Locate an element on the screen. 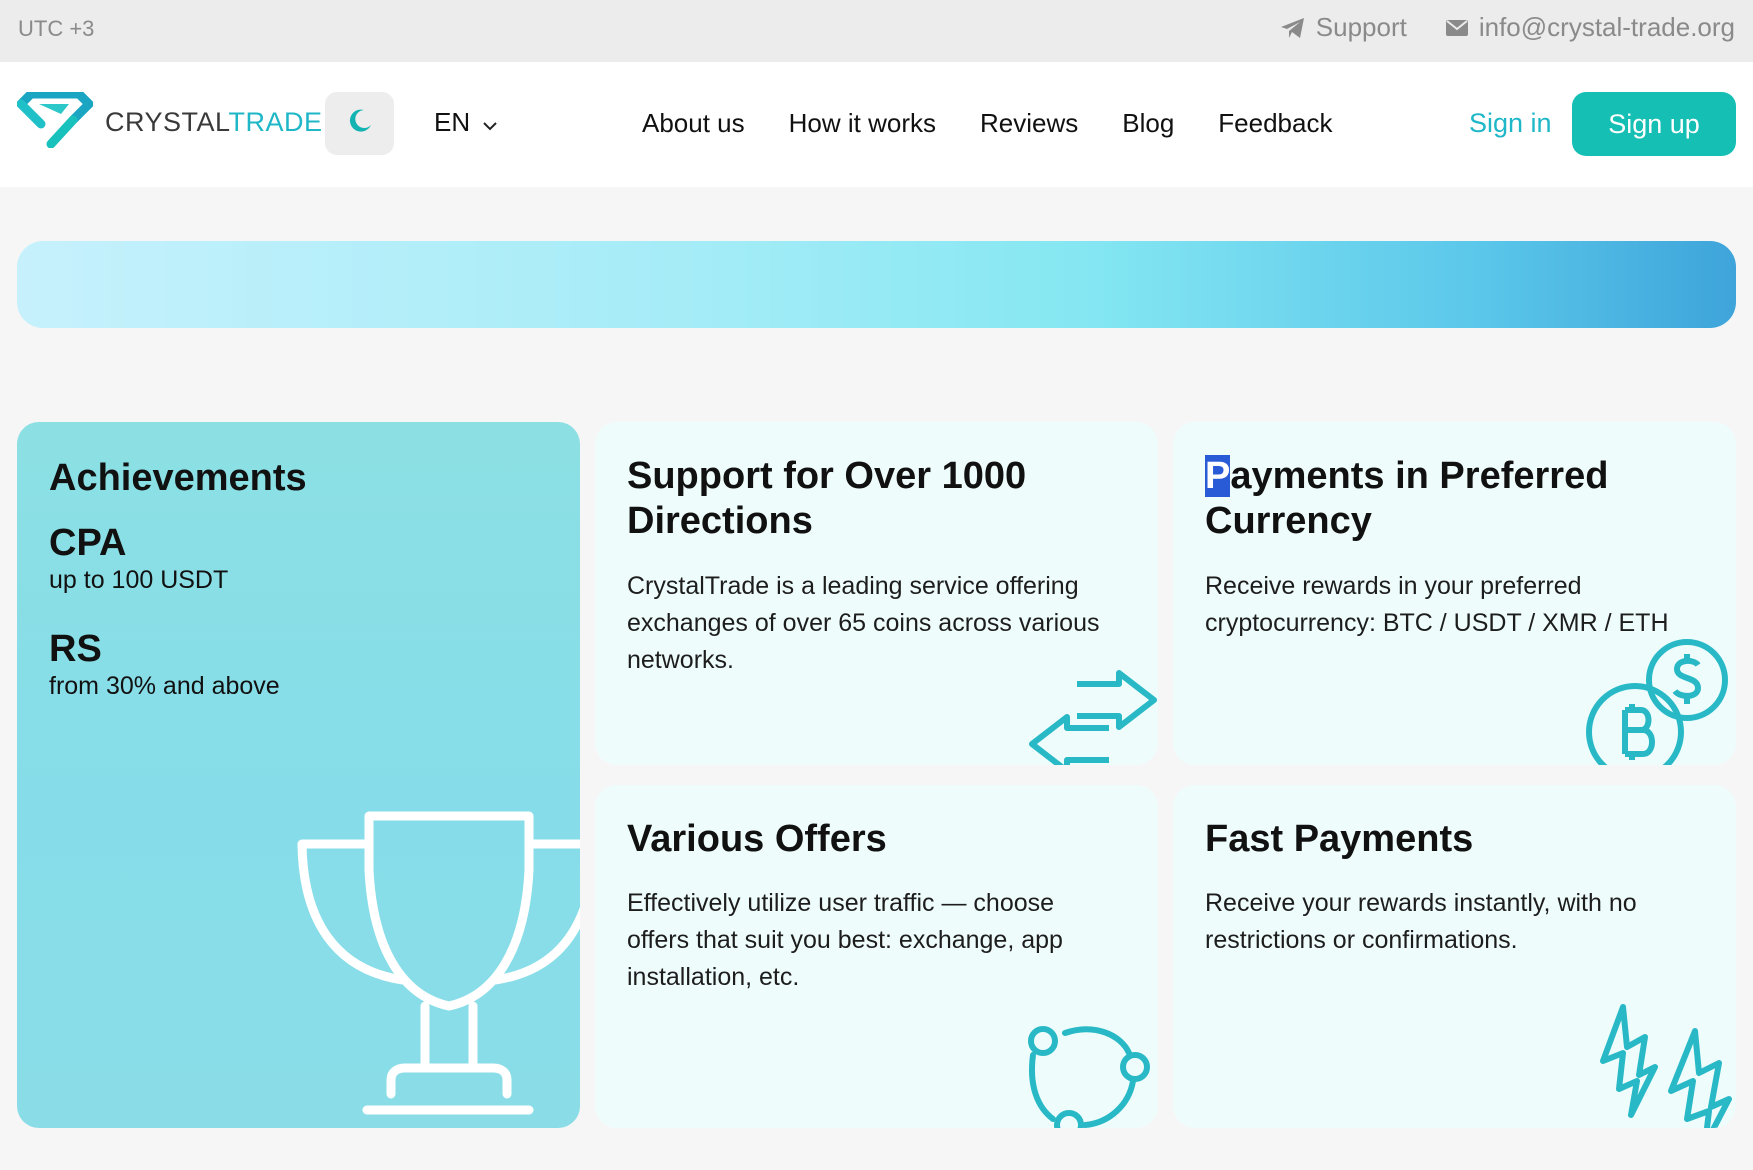  chevron-down-icon is located at coordinates (490, 122).